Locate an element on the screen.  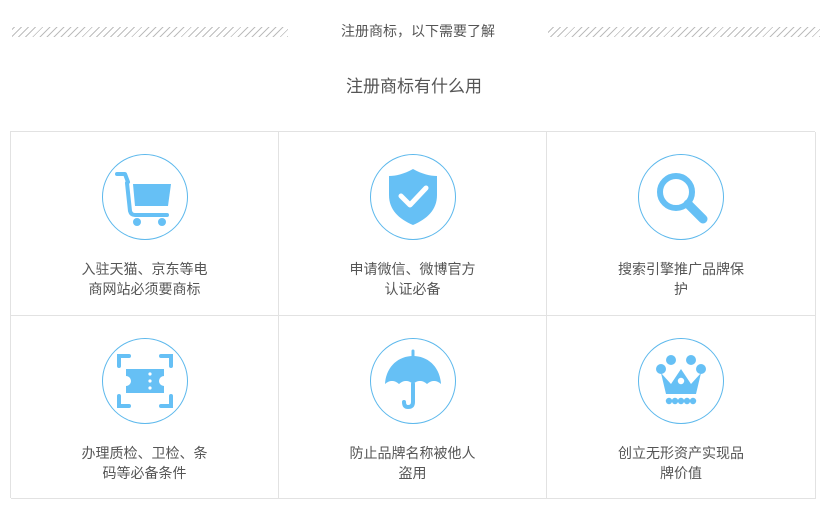
benefit-card-verification: 申请微信、微博官方 认证必备 is located at coordinates (413, 224).